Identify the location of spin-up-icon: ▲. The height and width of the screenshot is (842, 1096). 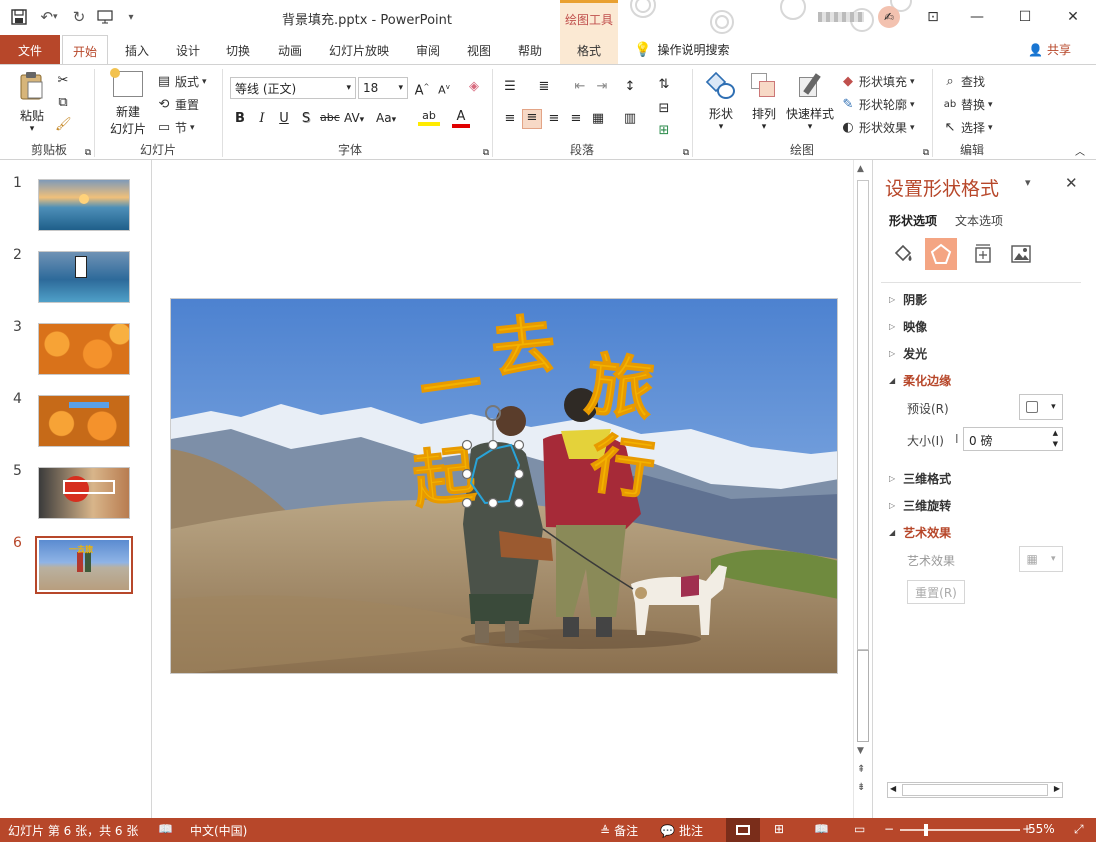
(1055, 433).